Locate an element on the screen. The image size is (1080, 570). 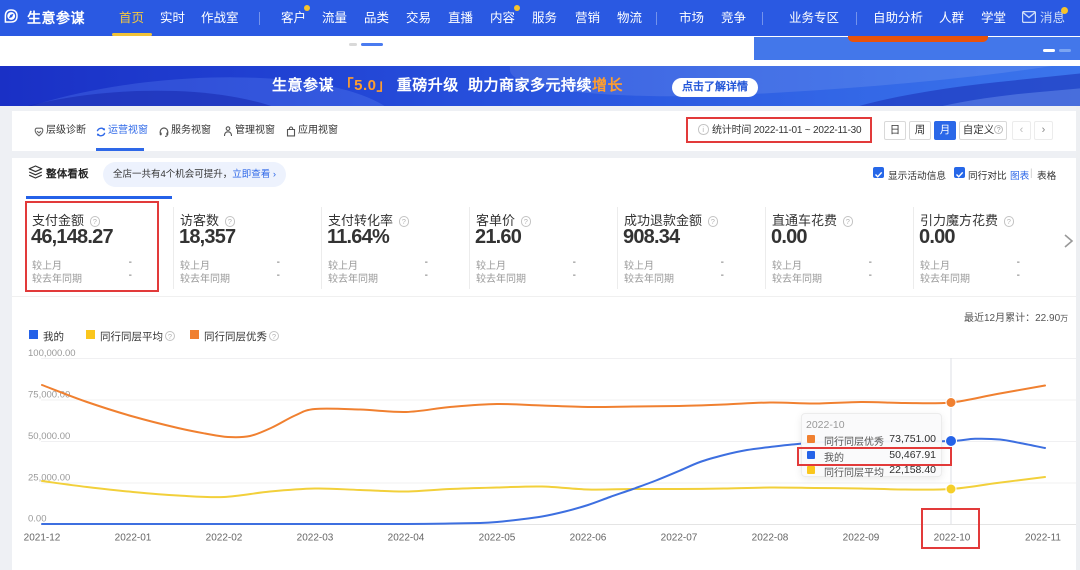
svg-text: 2022-04 is located at coordinates (406, 538).